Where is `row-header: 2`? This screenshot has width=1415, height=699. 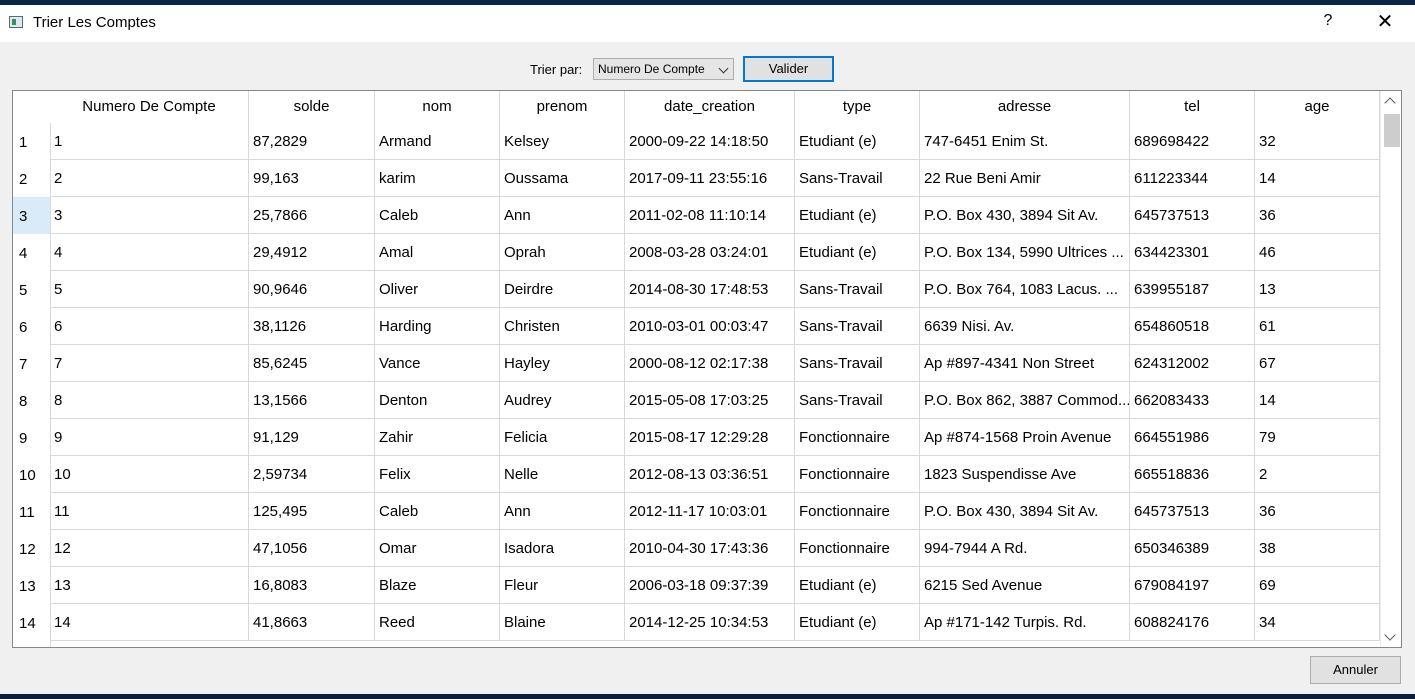
row-header: 2 is located at coordinates (31, 178).